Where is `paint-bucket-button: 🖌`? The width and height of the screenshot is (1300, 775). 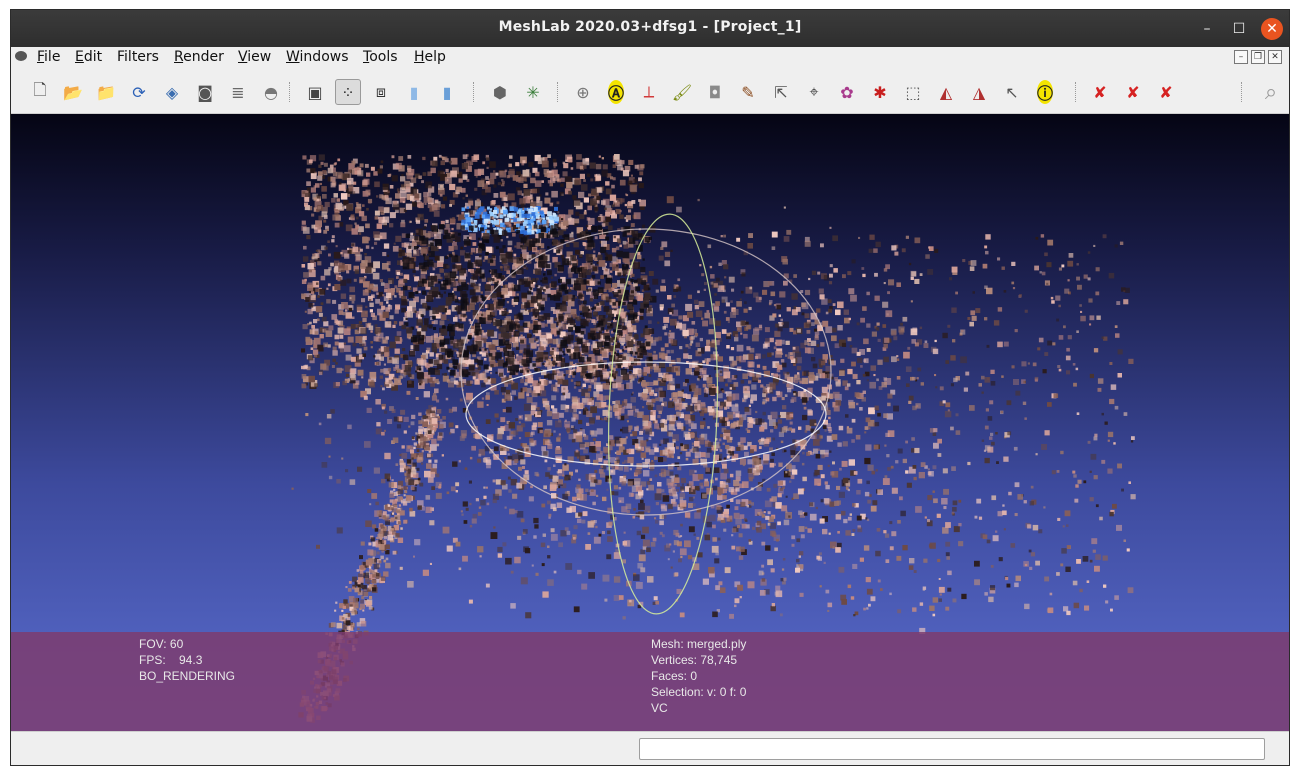
paint-bucket-button: 🖌 is located at coordinates (682, 92).